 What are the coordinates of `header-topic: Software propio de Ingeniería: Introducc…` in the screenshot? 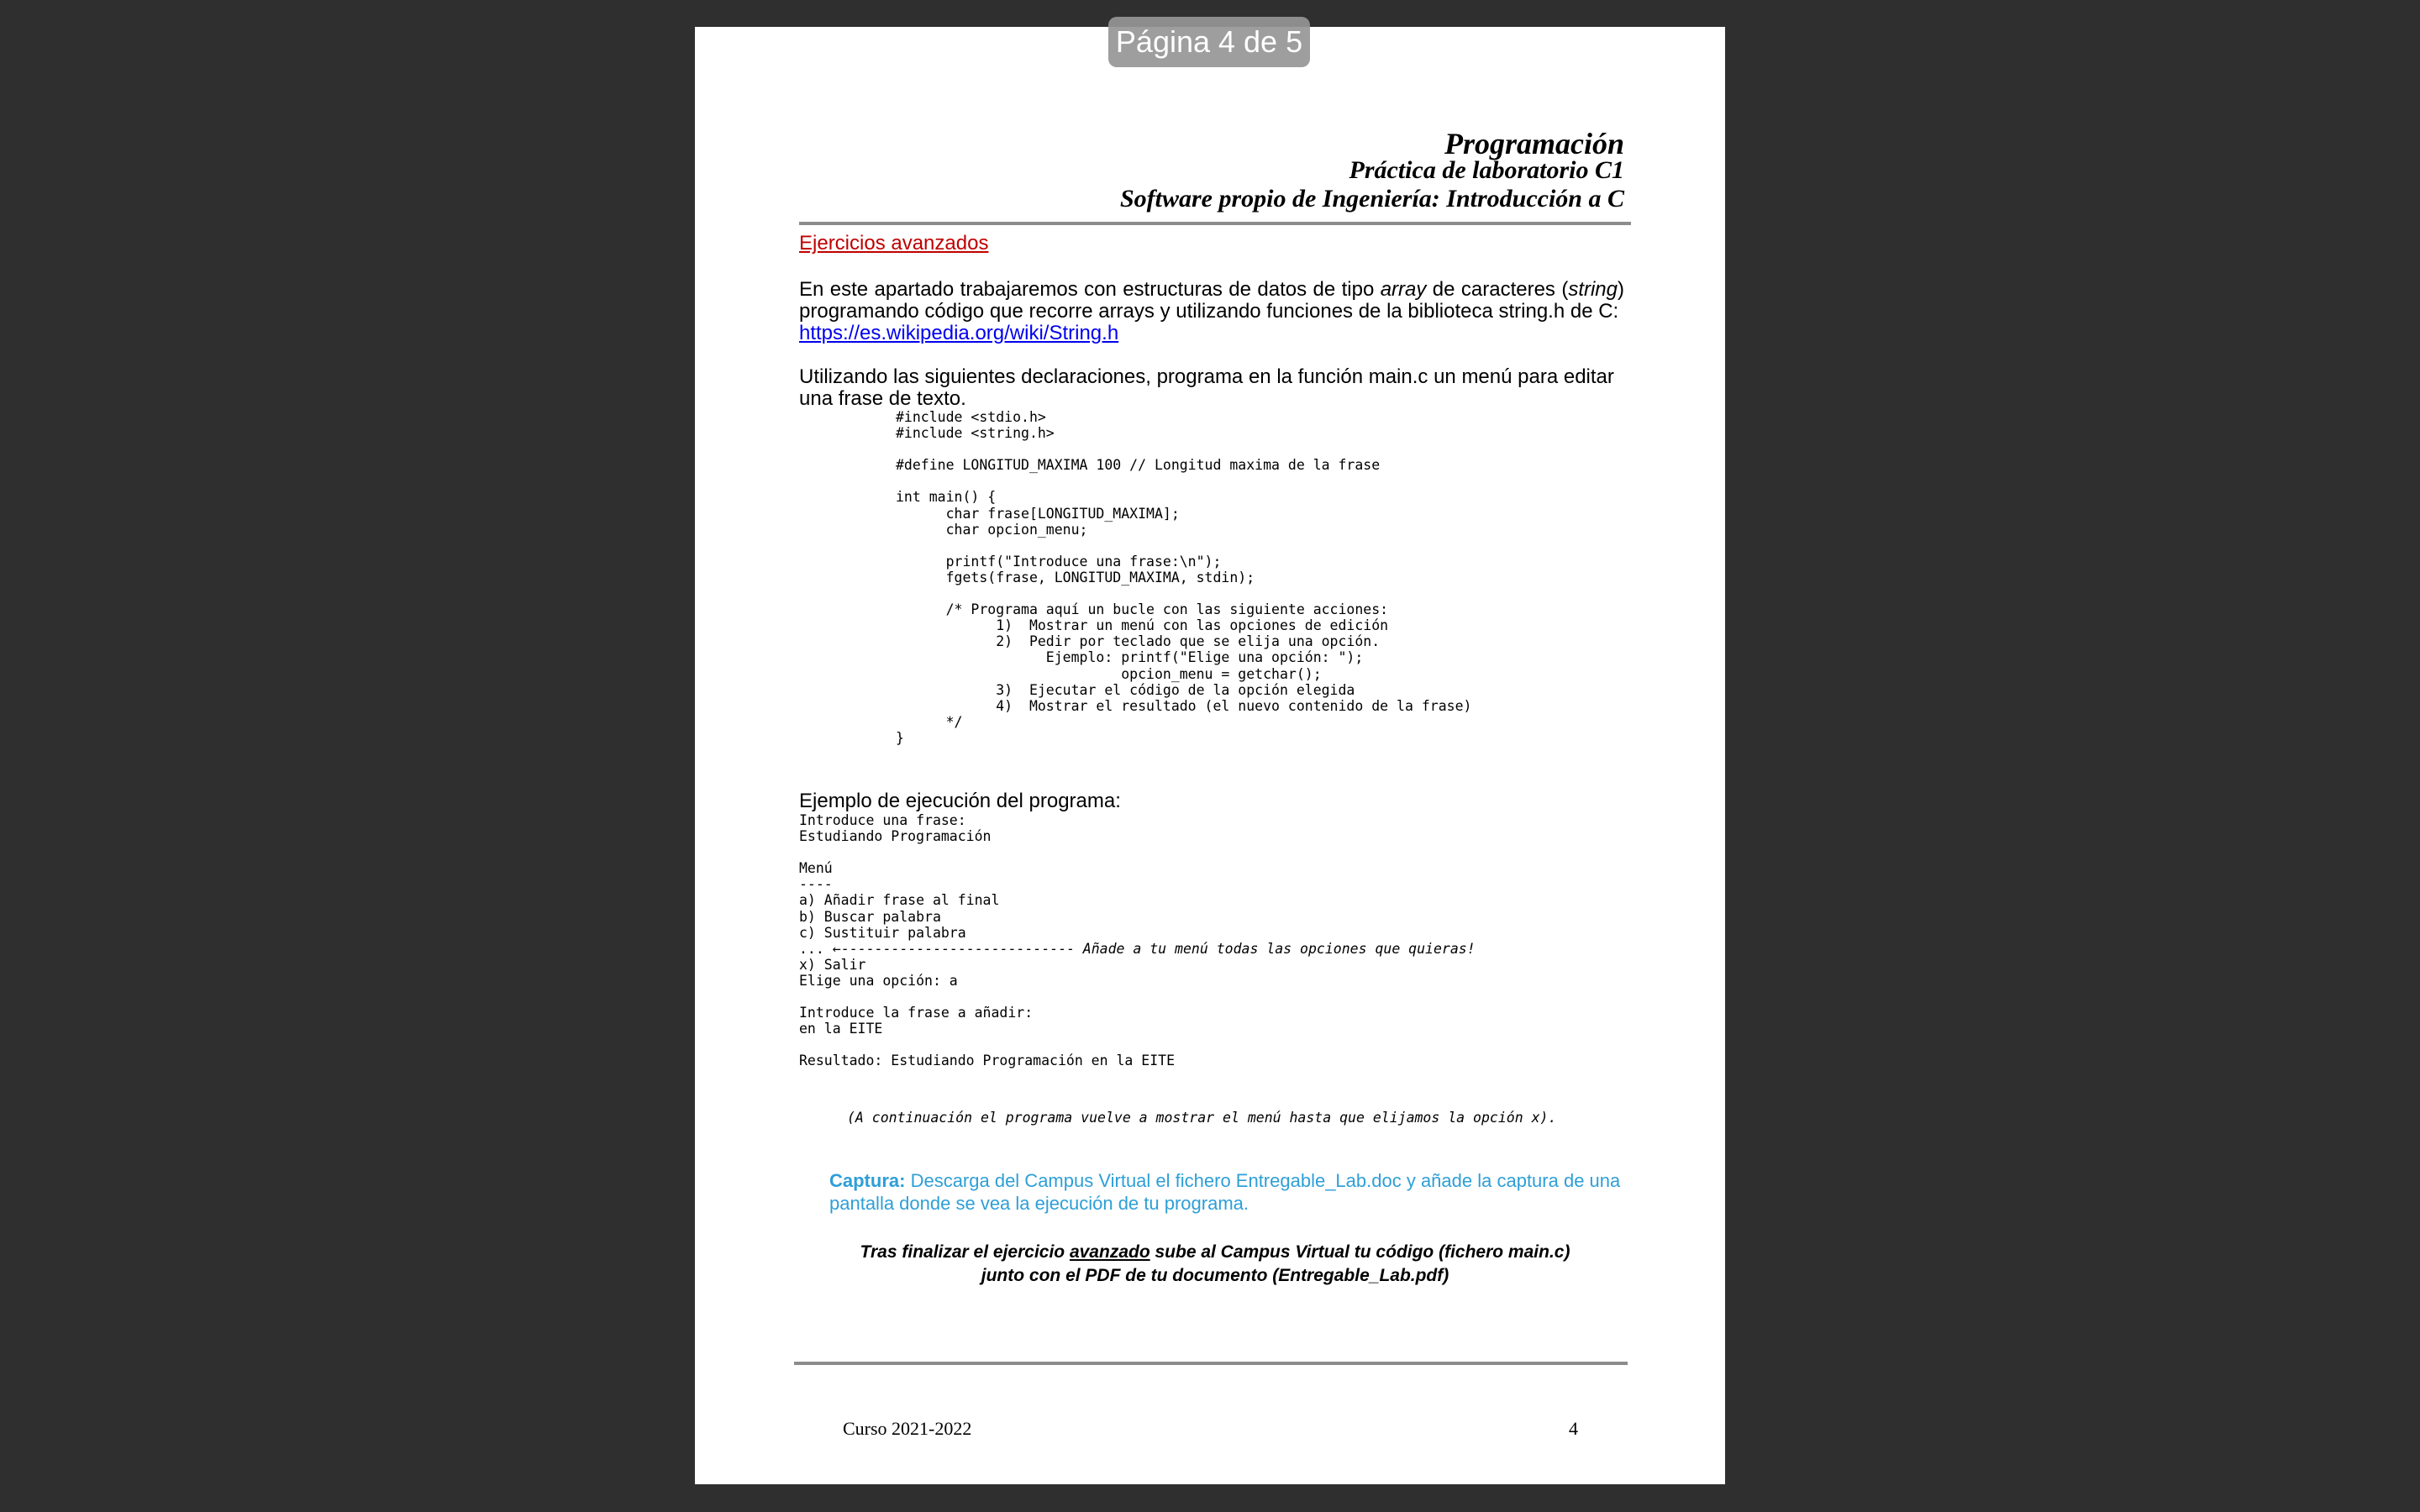 It's located at (1372, 199).